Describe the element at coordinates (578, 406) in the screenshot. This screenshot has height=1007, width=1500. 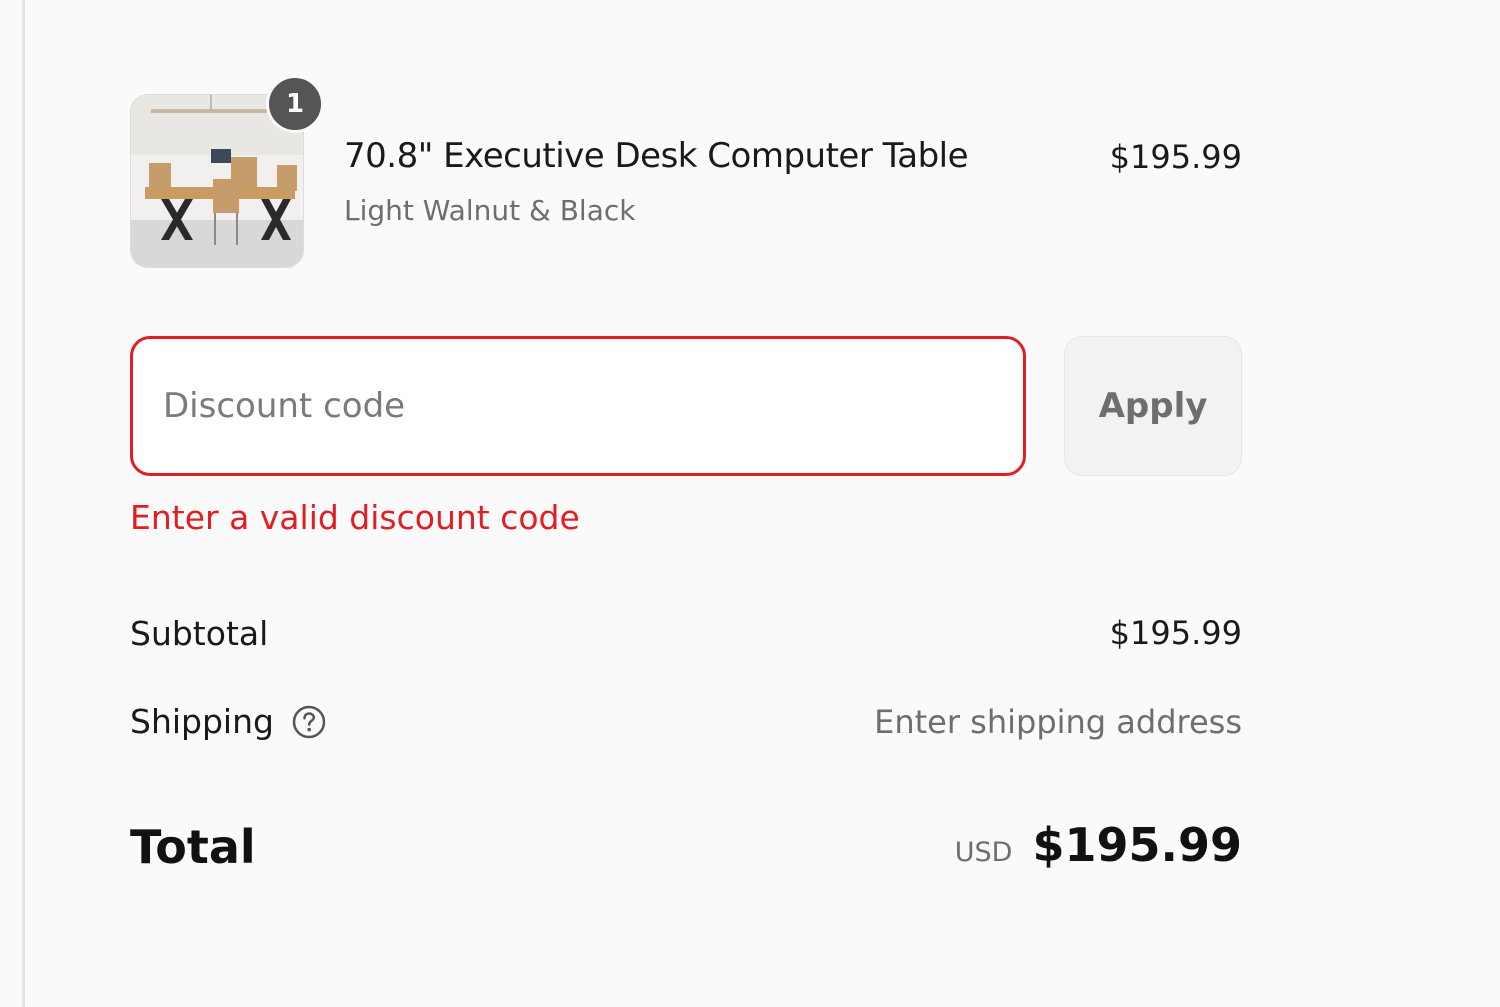
I see `discount-code-input` at that location.